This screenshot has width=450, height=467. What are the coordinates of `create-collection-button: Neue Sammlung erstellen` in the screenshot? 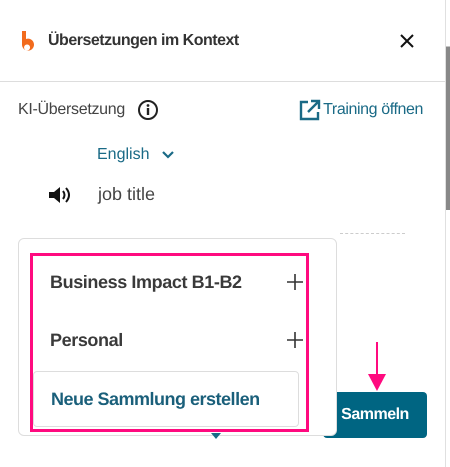 It's located at (166, 399).